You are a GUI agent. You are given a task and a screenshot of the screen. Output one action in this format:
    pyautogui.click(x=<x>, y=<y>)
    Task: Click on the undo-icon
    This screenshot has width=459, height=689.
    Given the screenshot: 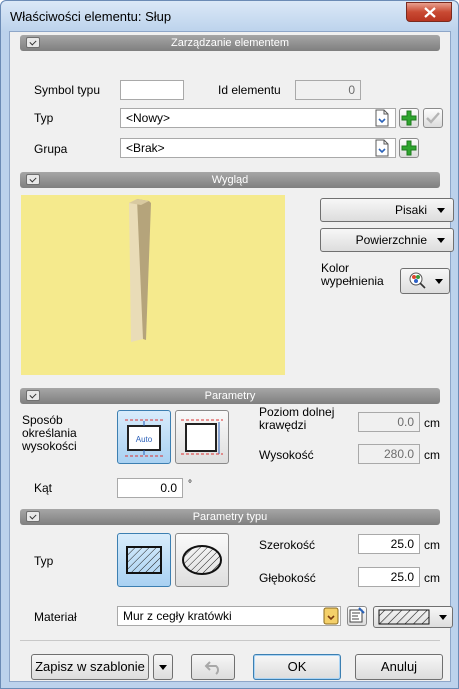 What is the action you would take?
    pyautogui.click(x=211, y=668)
    